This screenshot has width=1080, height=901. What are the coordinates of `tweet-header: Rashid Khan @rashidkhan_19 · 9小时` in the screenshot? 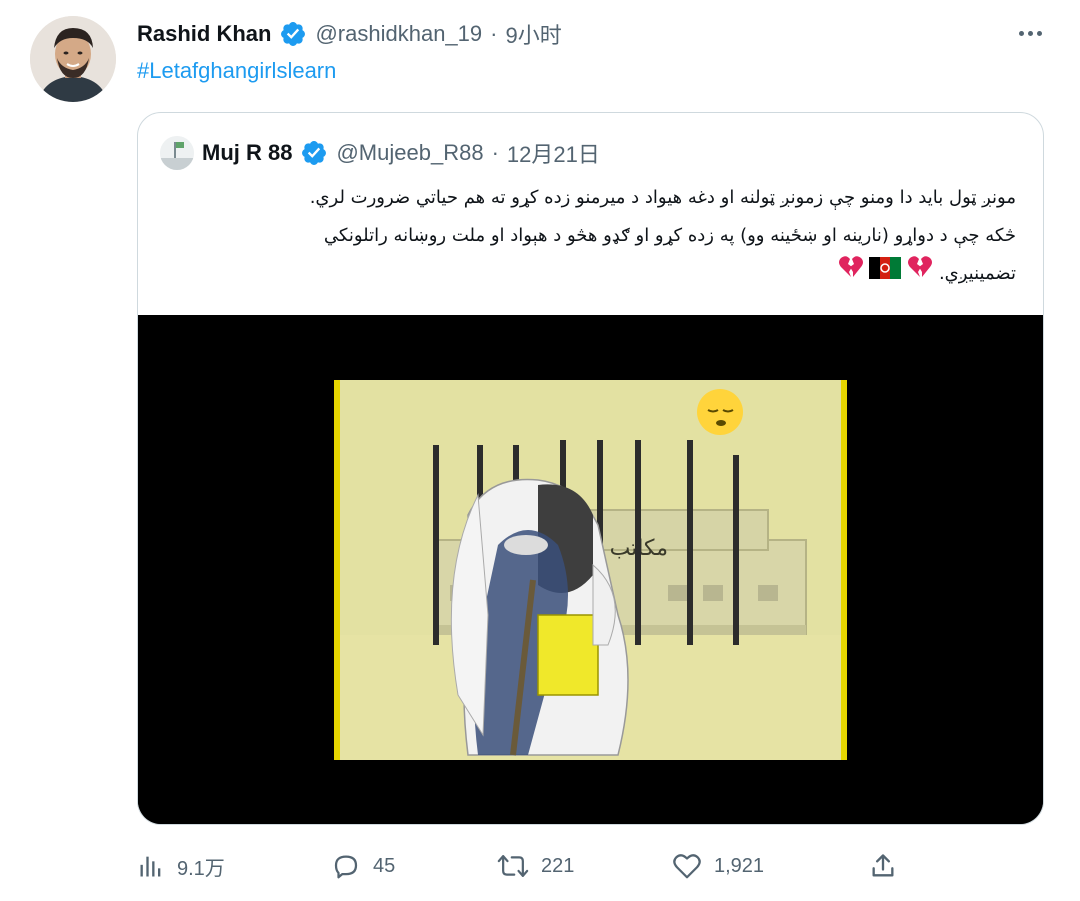 It's located at (349, 34).